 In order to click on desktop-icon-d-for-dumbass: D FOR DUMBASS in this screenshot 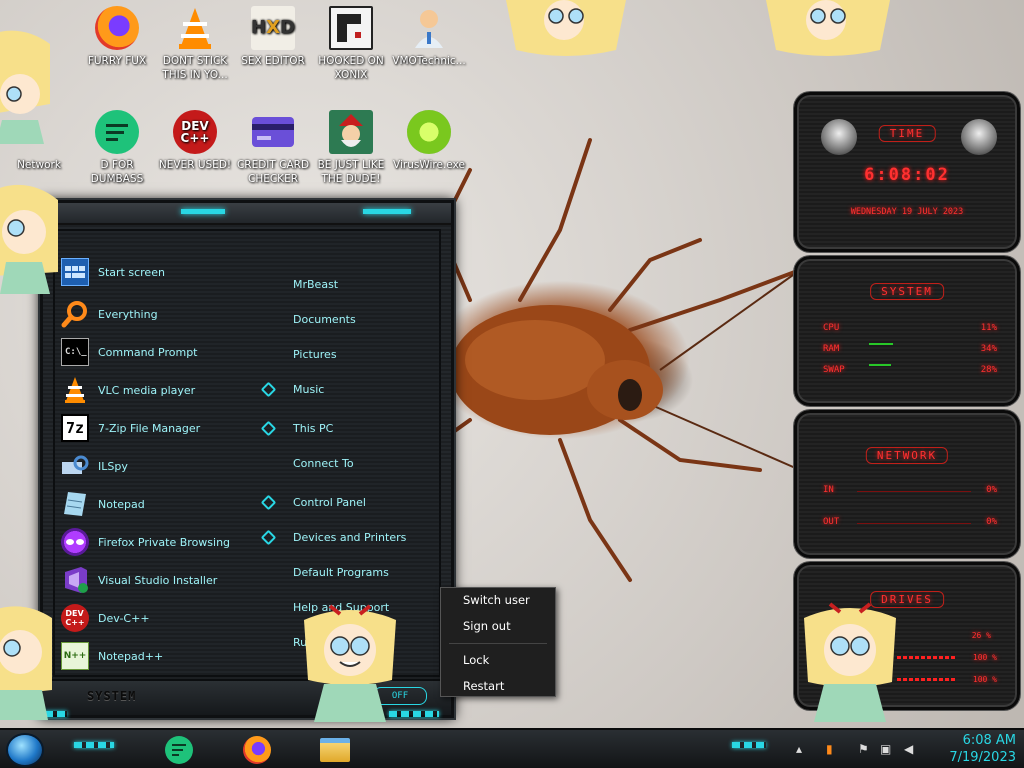, I will do `click(117, 148)`.